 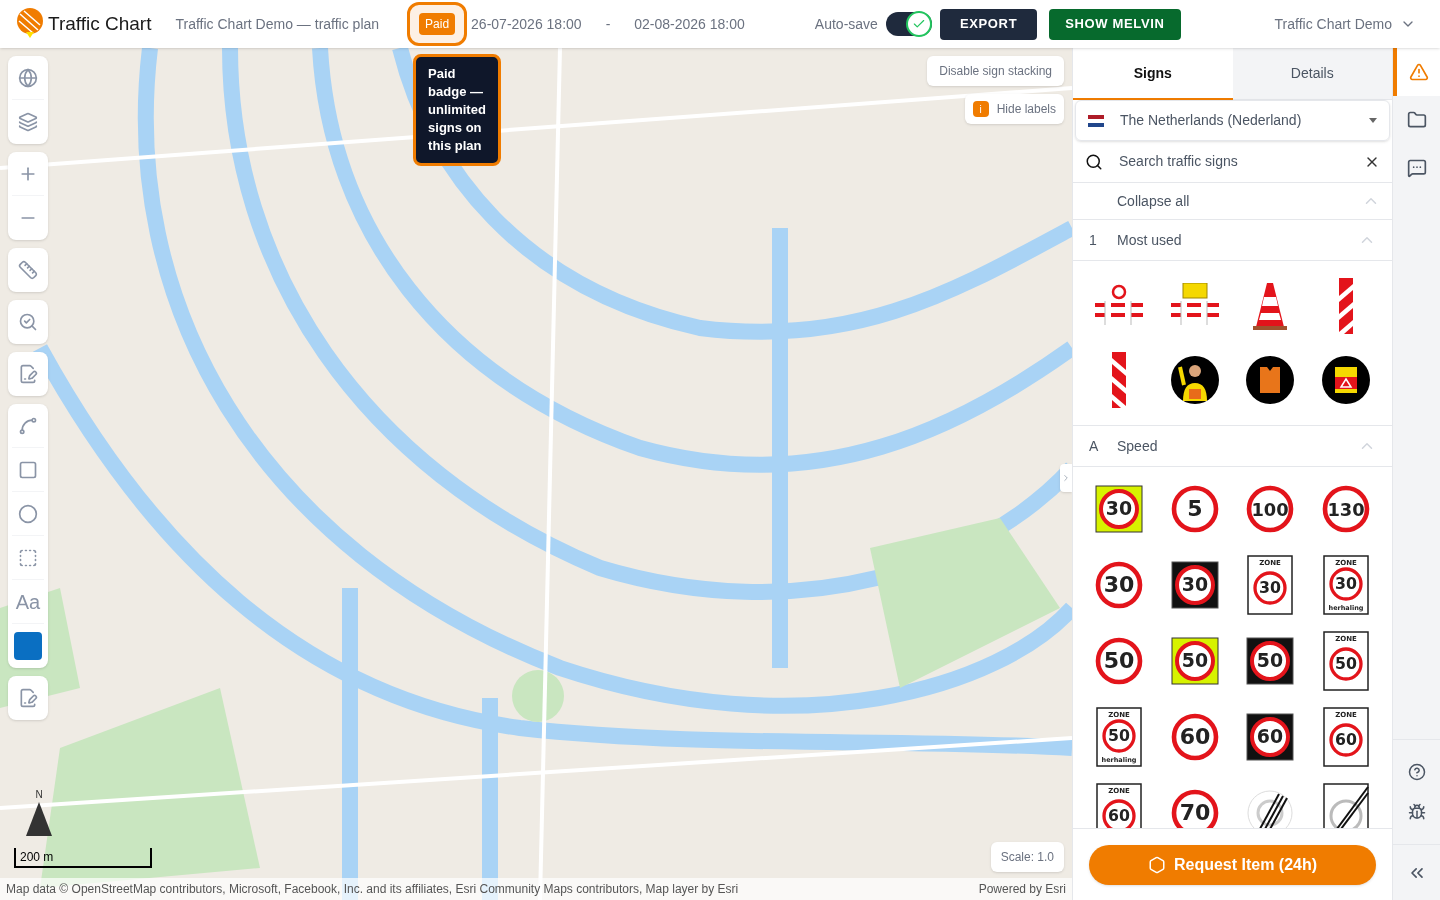 What do you see at coordinates (1022, 889) in the screenshot?
I see `powered-by: Powered by Esri` at bounding box center [1022, 889].